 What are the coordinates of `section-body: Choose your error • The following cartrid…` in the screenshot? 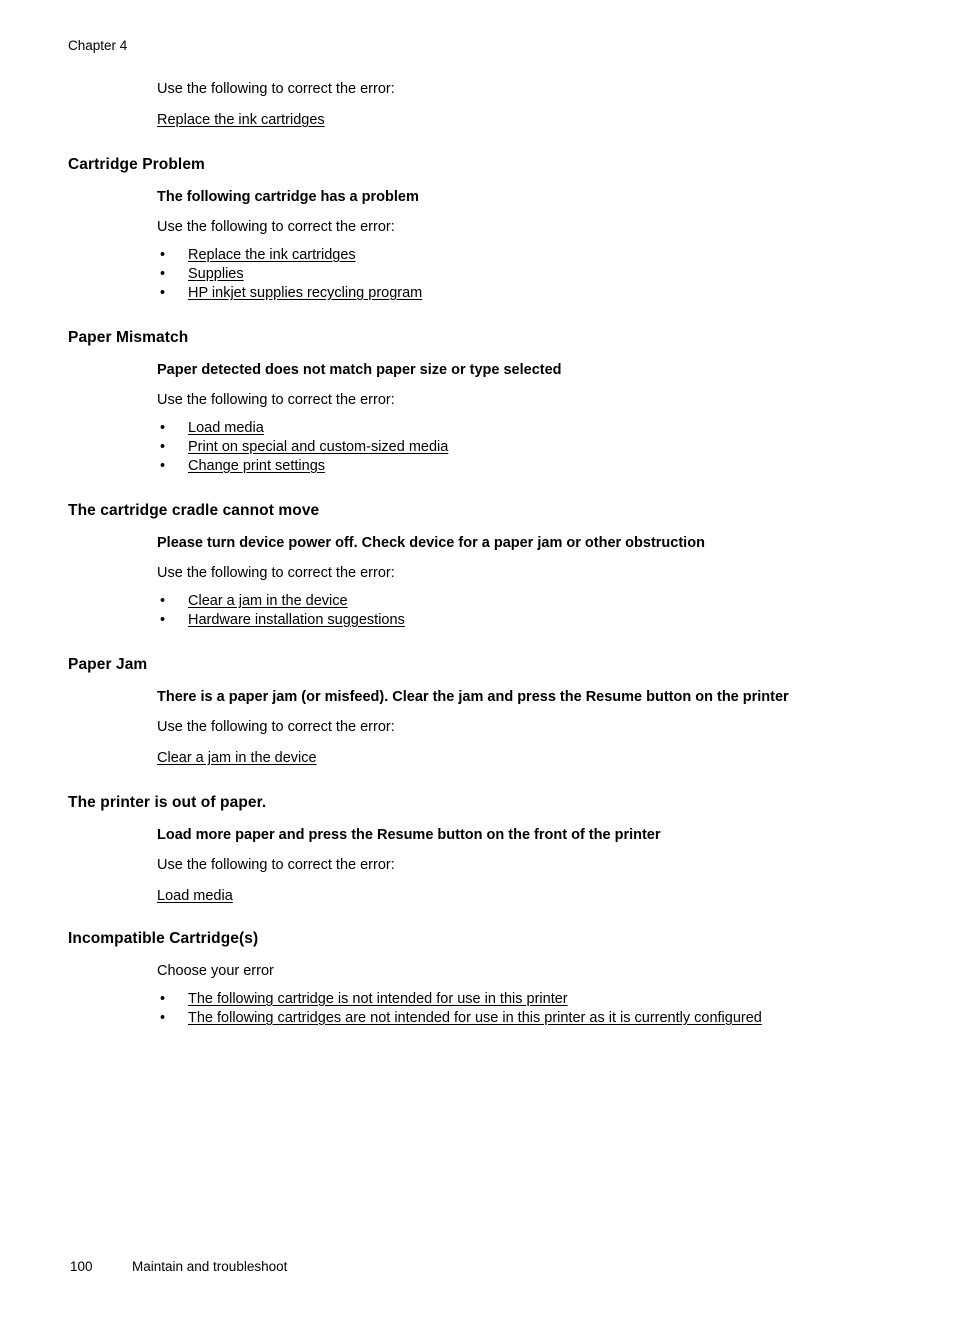 It's located at (465, 995).